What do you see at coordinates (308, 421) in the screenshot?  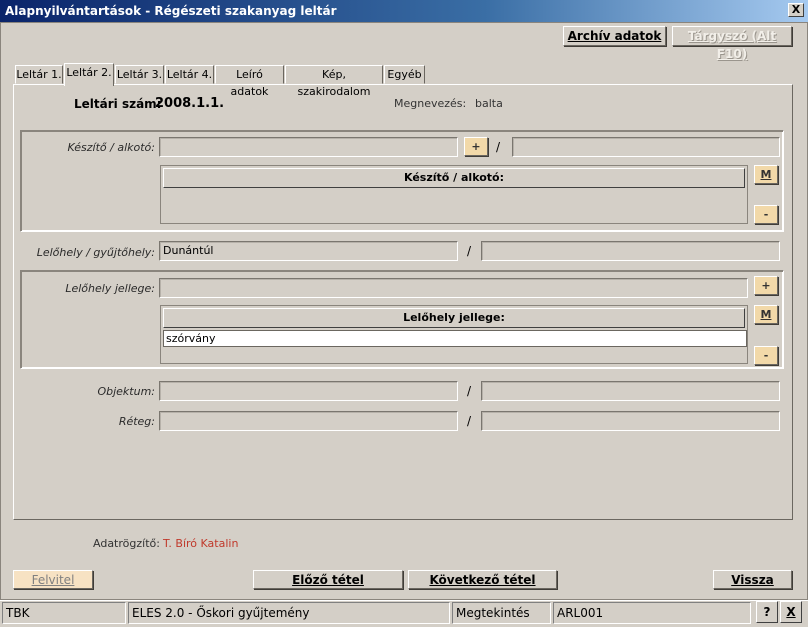 I see `layer-input` at bounding box center [308, 421].